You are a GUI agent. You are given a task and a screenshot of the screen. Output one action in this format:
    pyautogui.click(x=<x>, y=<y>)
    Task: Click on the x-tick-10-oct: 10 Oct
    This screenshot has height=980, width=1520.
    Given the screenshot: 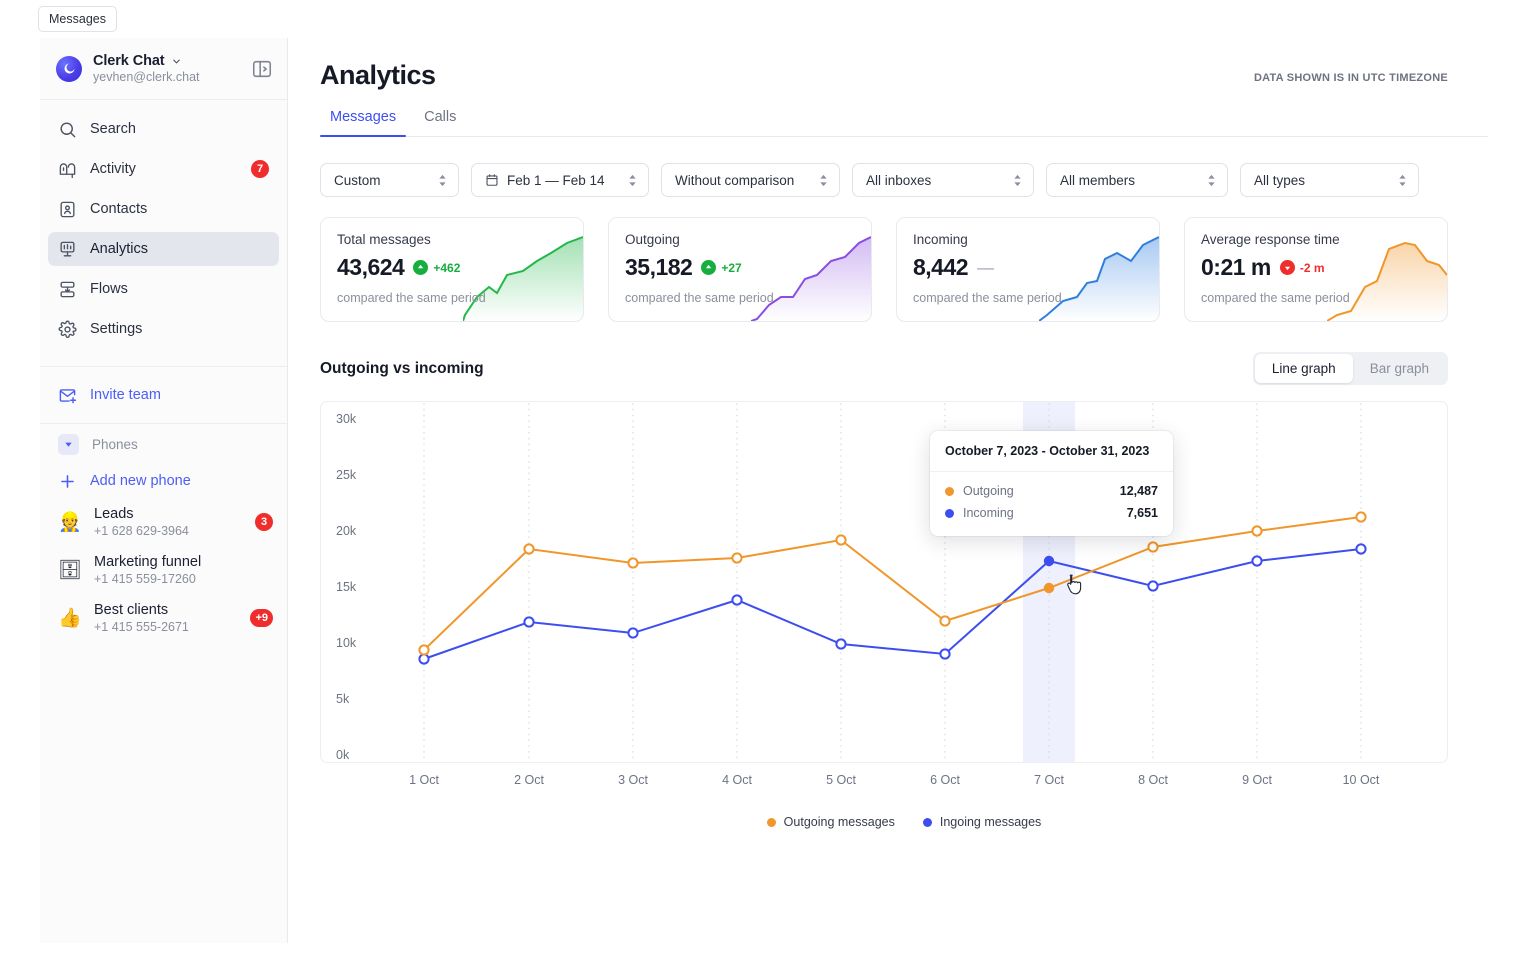 What is the action you would take?
    pyautogui.click(x=1361, y=780)
    